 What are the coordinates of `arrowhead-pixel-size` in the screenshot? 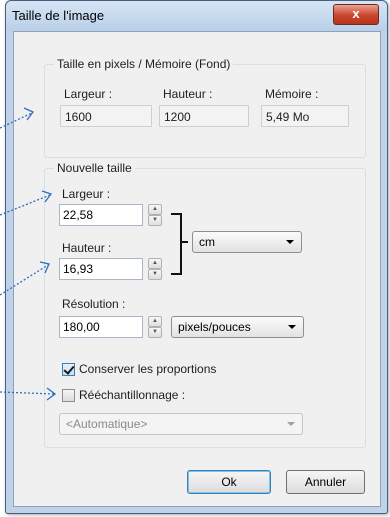 It's located at (29, 114).